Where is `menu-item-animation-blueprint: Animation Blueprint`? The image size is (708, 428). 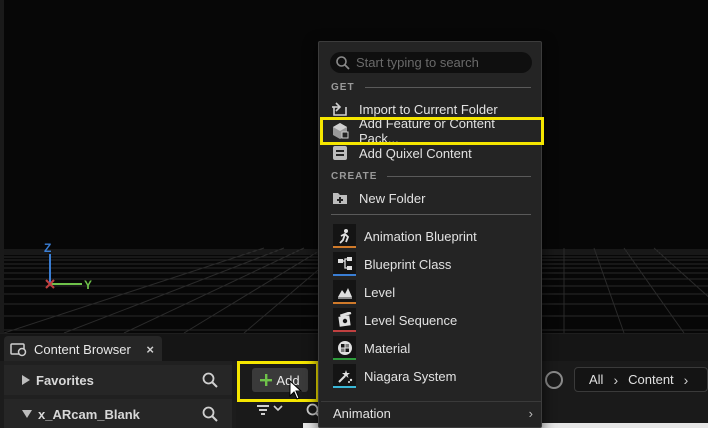
menu-item-animation-blueprint: Animation Blueprint is located at coordinates (433, 236).